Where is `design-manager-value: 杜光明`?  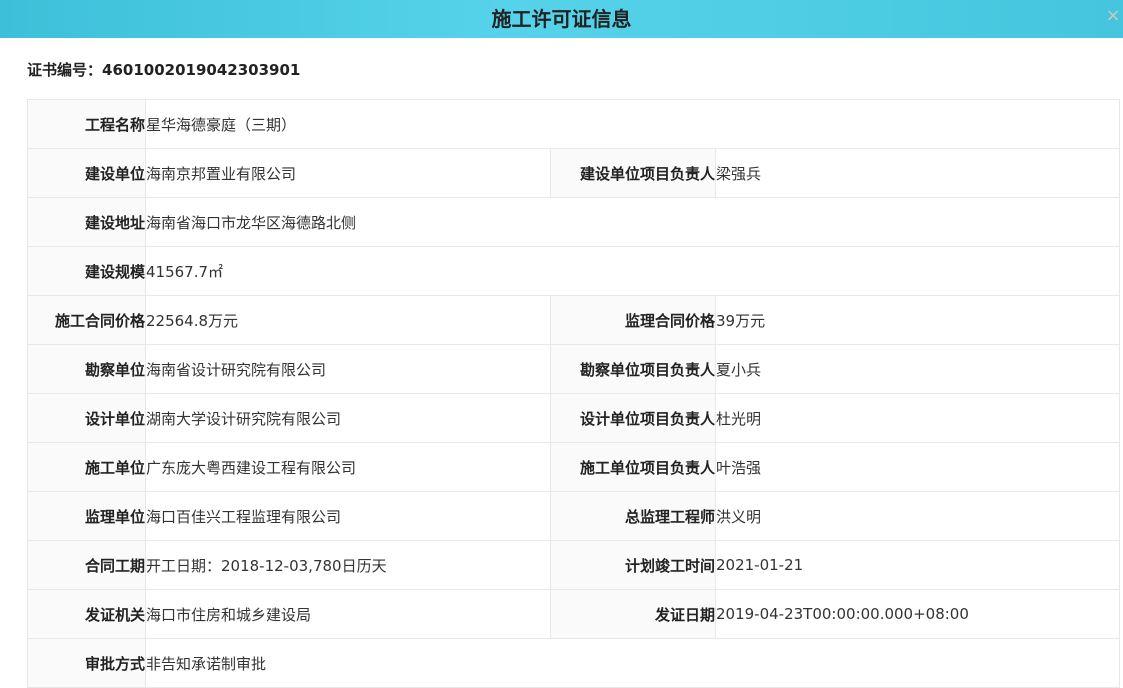 design-manager-value: 杜光明 is located at coordinates (917, 418).